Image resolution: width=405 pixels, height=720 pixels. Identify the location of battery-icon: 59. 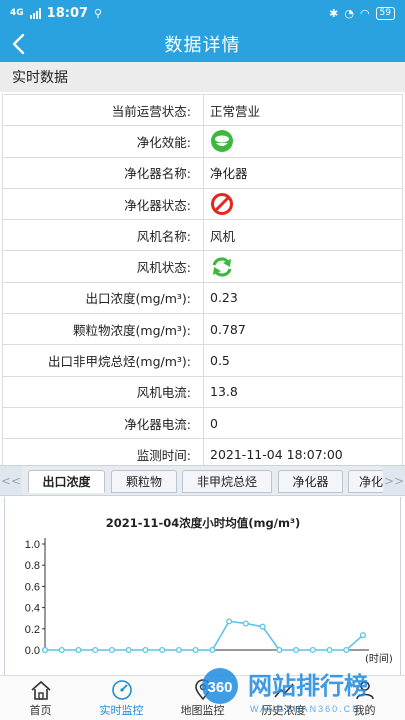
(385, 13).